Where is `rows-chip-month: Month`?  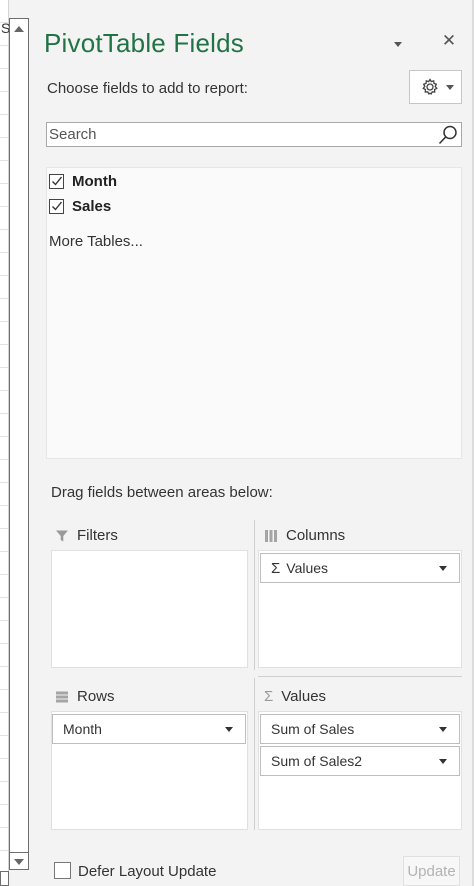 rows-chip-month: Month is located at coordinates (149, 729).